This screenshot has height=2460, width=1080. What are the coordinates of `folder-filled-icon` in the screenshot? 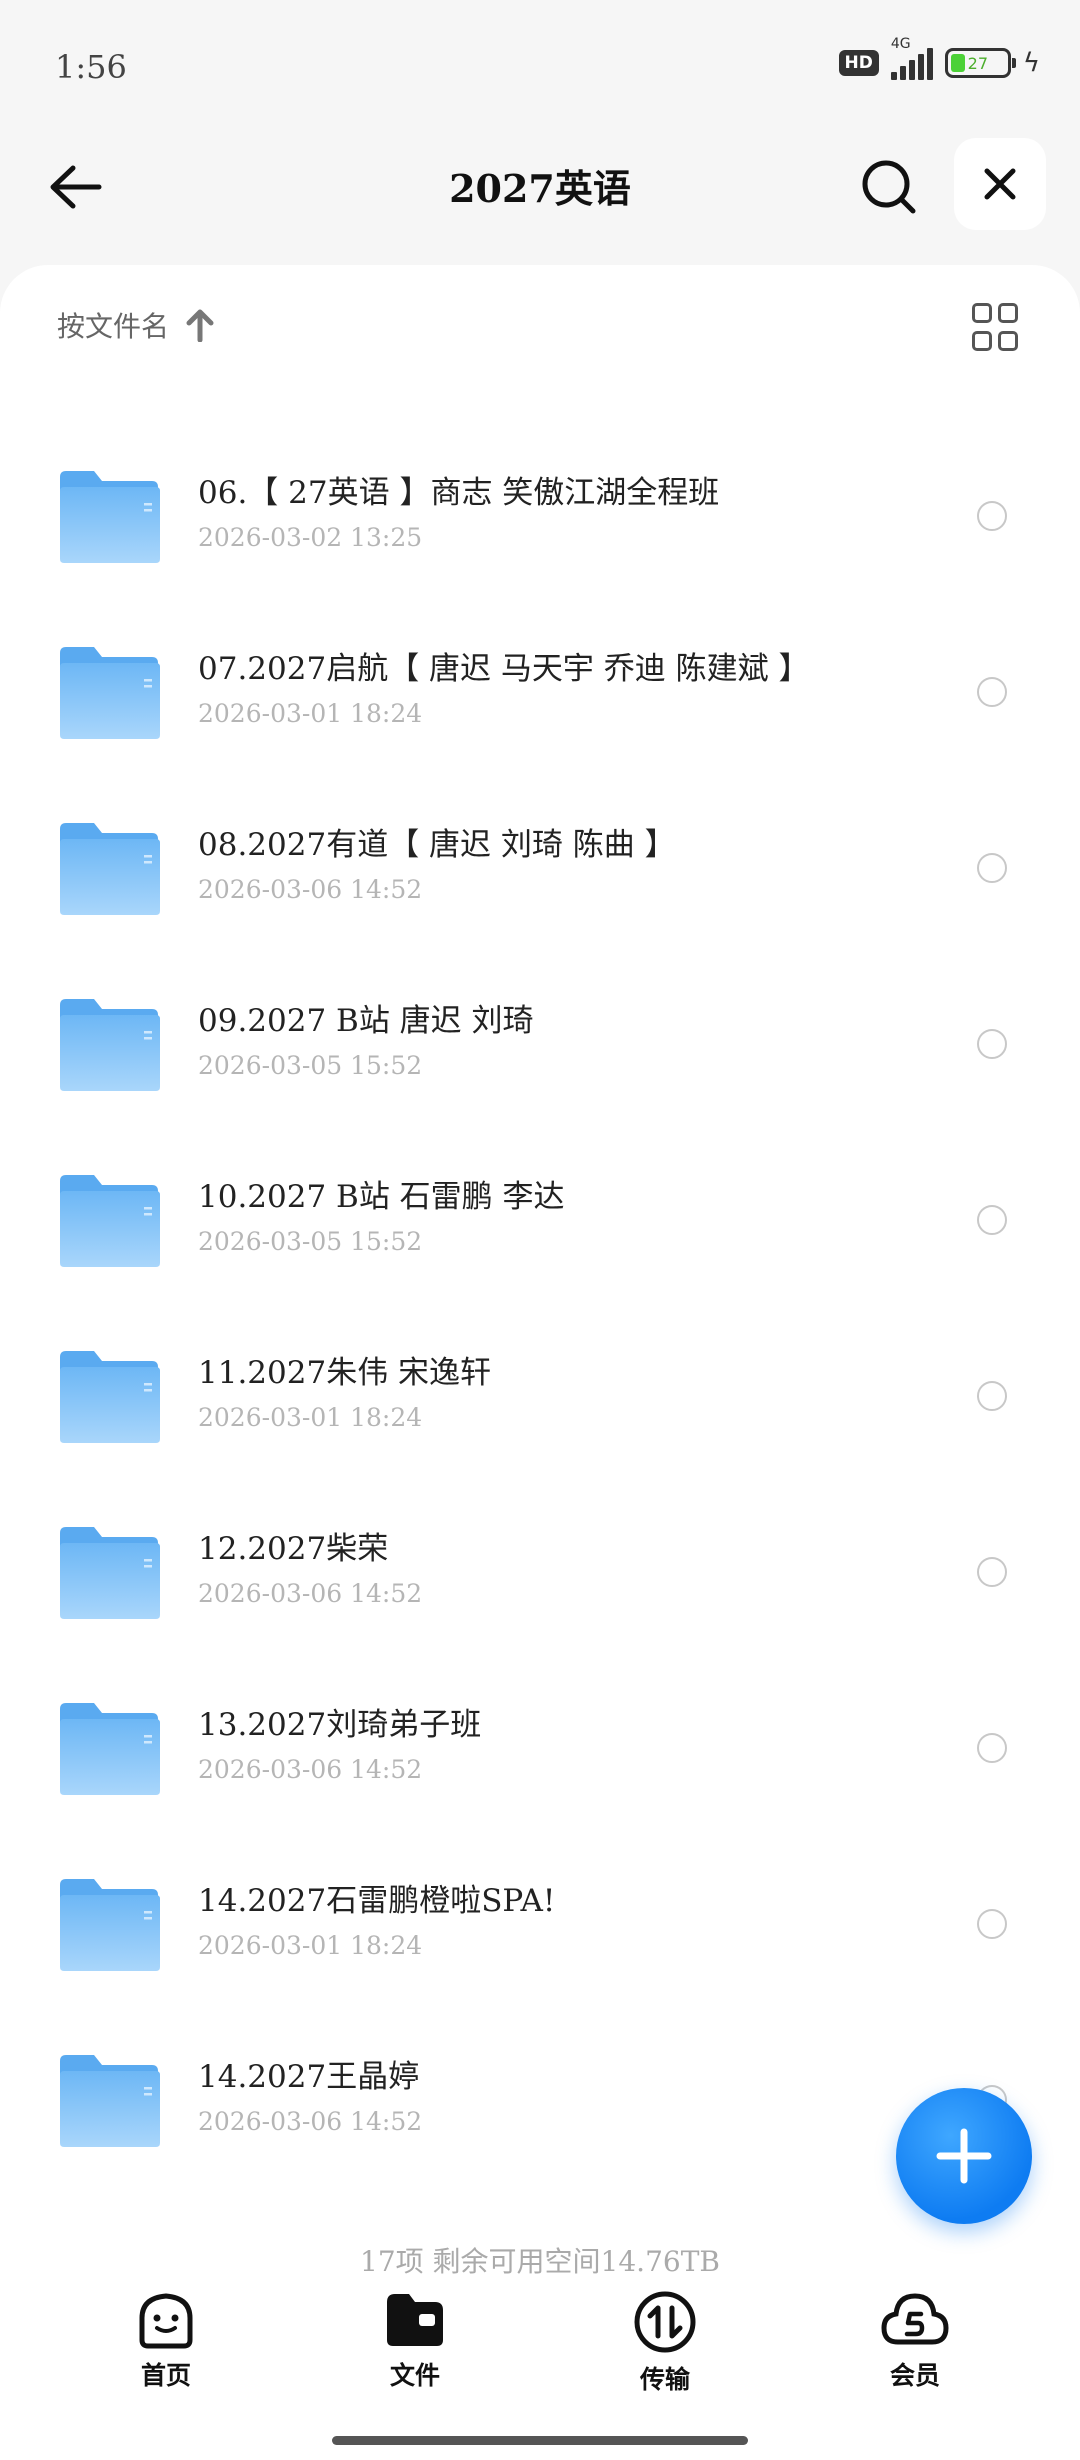 It's located at (415, 2320).